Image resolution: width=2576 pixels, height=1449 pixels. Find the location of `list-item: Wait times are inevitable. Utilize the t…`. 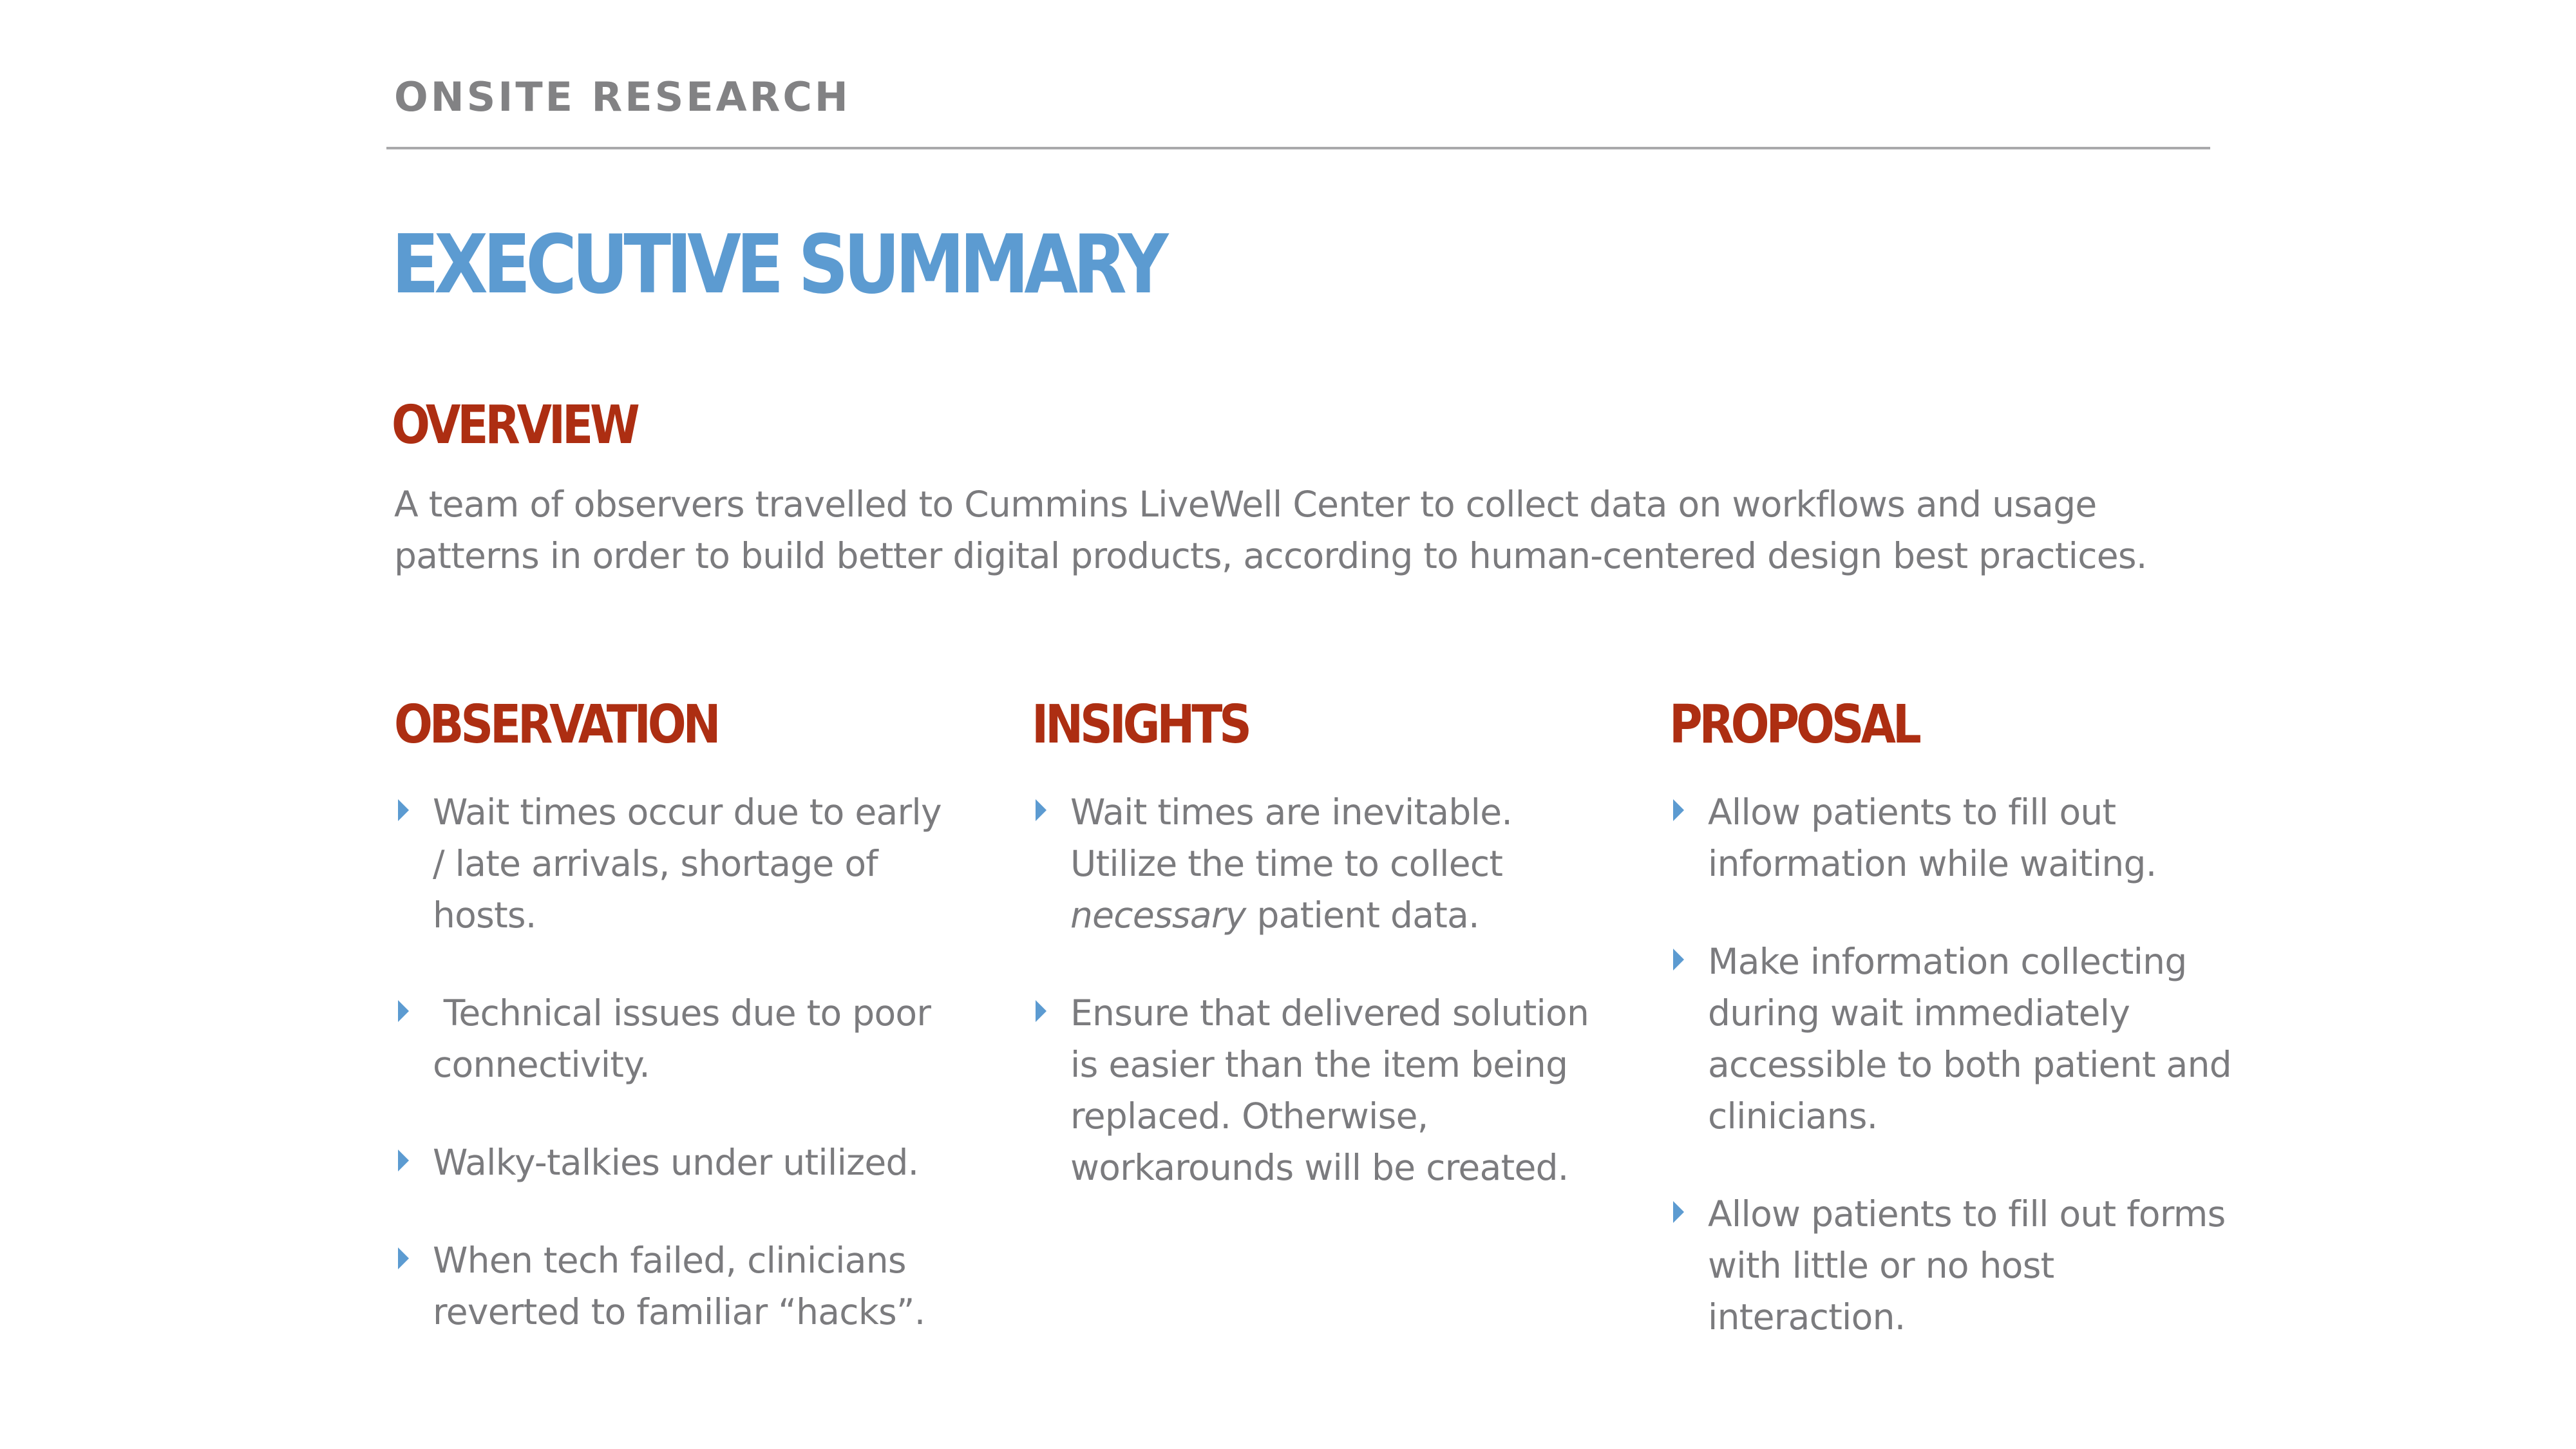

list-item: Wait times are inevitable. Utilize the t… is located at coordinates (1315, 863).